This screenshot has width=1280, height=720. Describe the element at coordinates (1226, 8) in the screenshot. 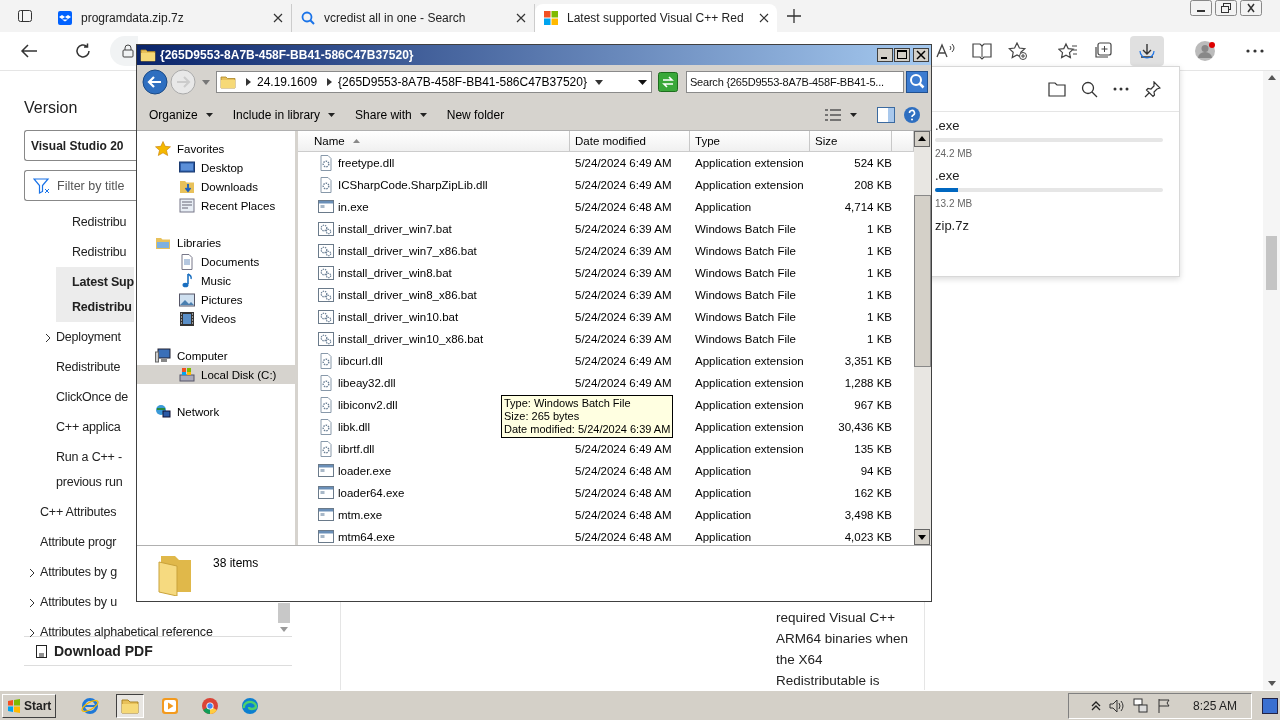

I see `restore-icon` at that location.